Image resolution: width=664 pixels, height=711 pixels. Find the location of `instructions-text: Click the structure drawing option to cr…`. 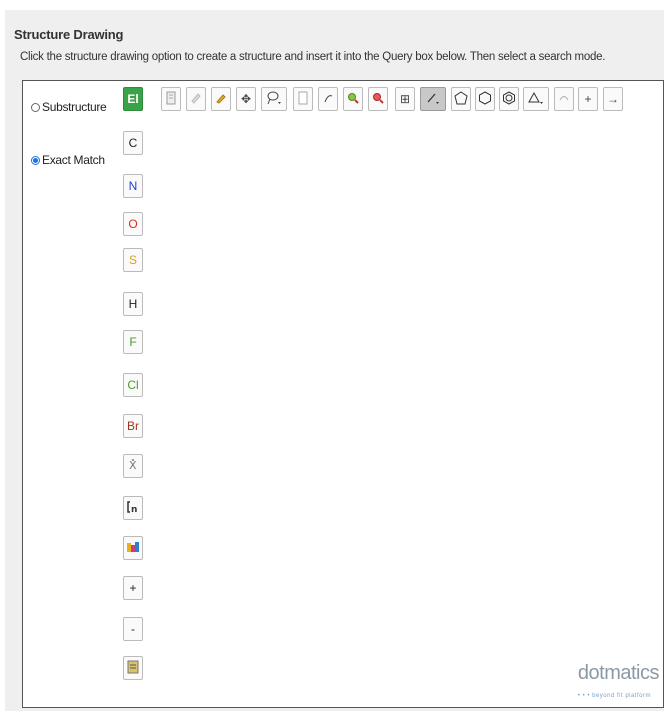

instructions-text: Click the structure drawing option to cr… is located at coordinates (313, 57).